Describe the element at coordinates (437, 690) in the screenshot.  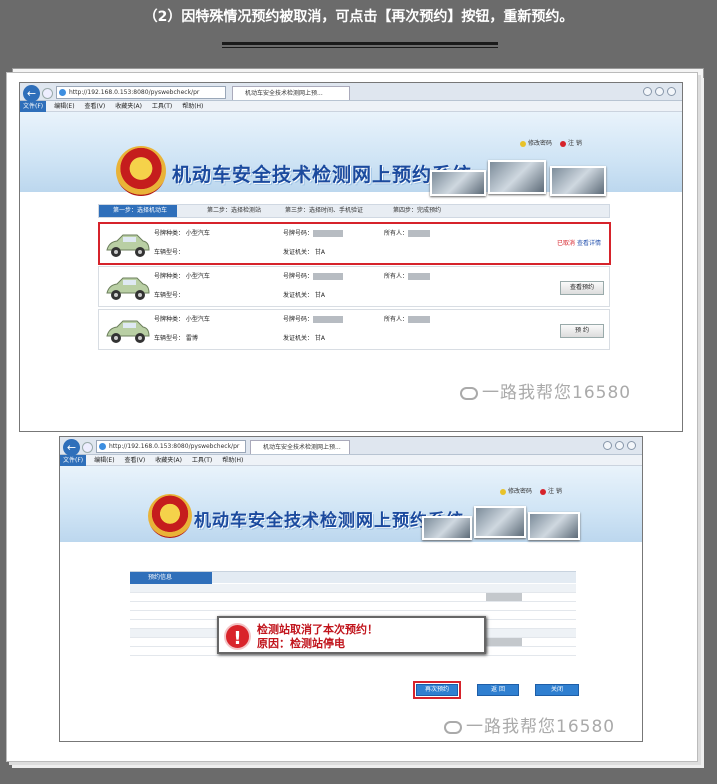
I see `rebook-button: 再次预约` at that location.